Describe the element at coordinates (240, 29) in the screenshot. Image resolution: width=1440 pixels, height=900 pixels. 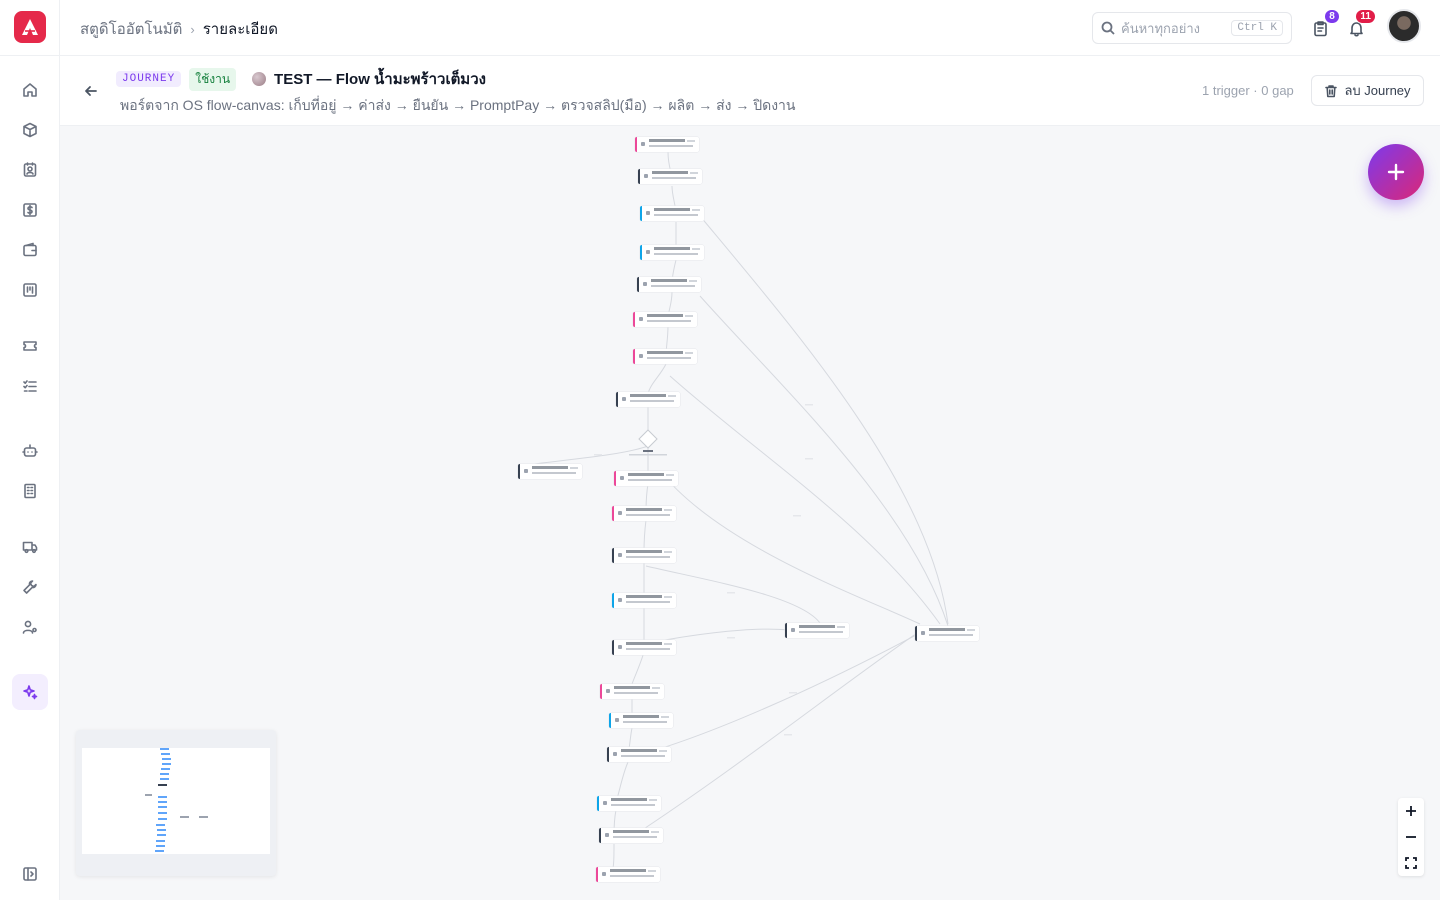
I see `breadcrumb-current: รายละเอียด` at that location.